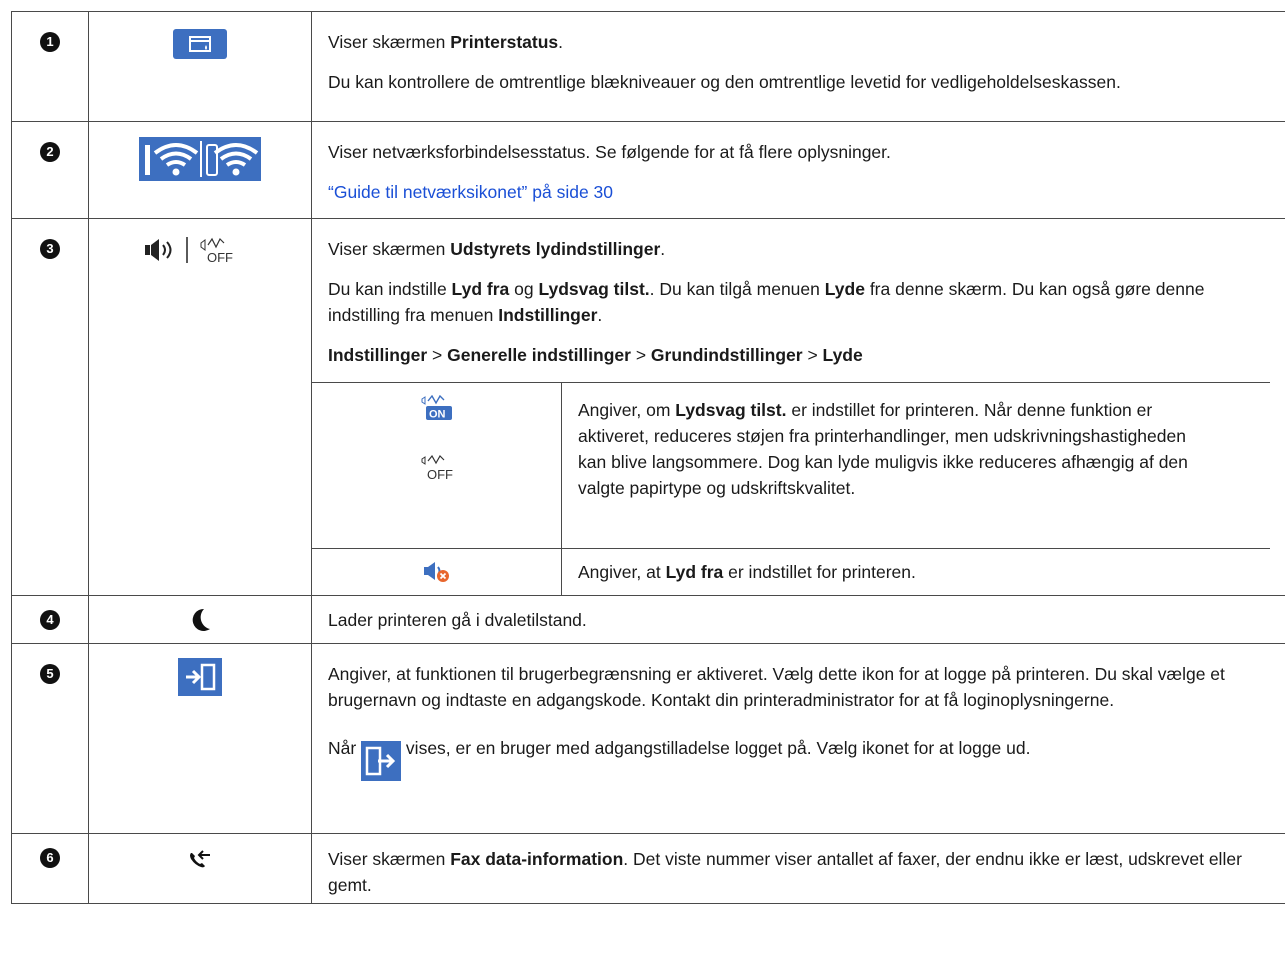  Describe the element at coordinates (648, 619) in the screenshot. I see `table-row: 4 Lader printeren gå i dvaletilstand.` at that location.